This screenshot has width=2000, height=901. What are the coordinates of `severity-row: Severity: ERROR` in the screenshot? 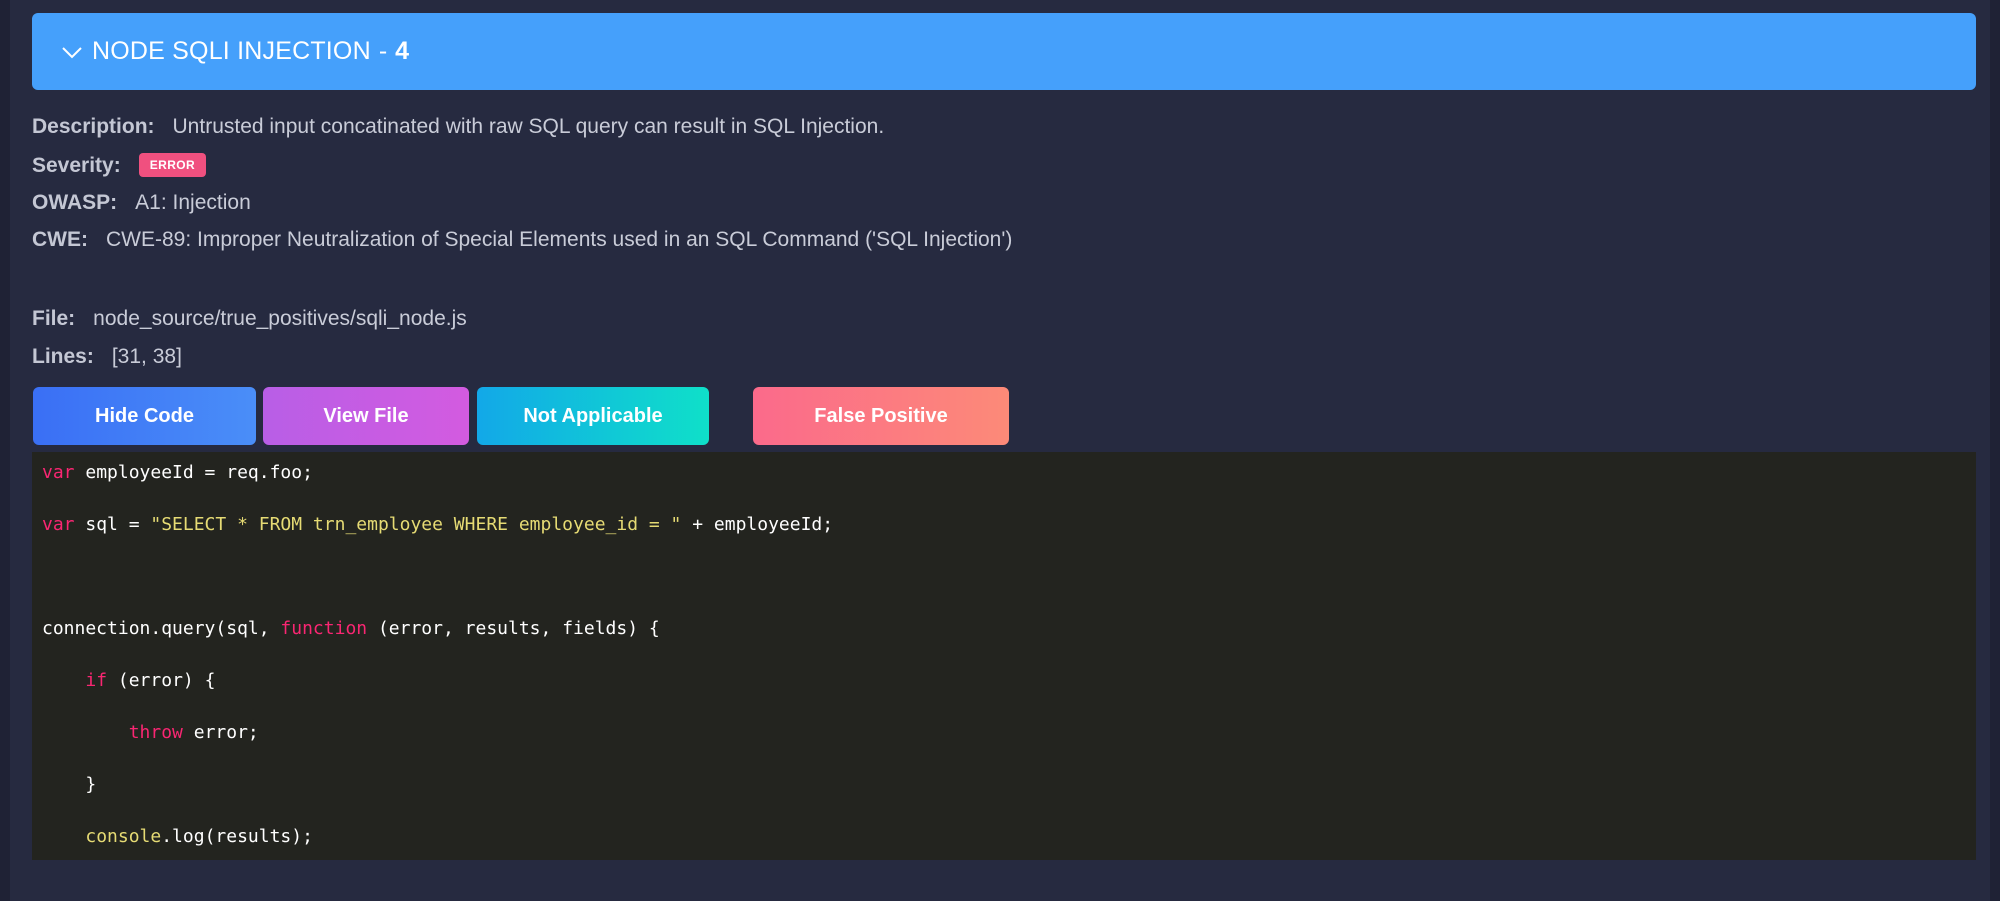 It's located at (119, 165).